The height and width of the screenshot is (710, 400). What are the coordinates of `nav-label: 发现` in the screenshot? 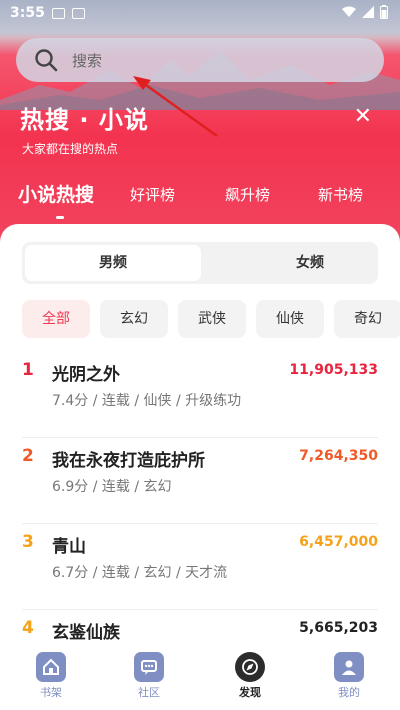 It's located at (250, 692).